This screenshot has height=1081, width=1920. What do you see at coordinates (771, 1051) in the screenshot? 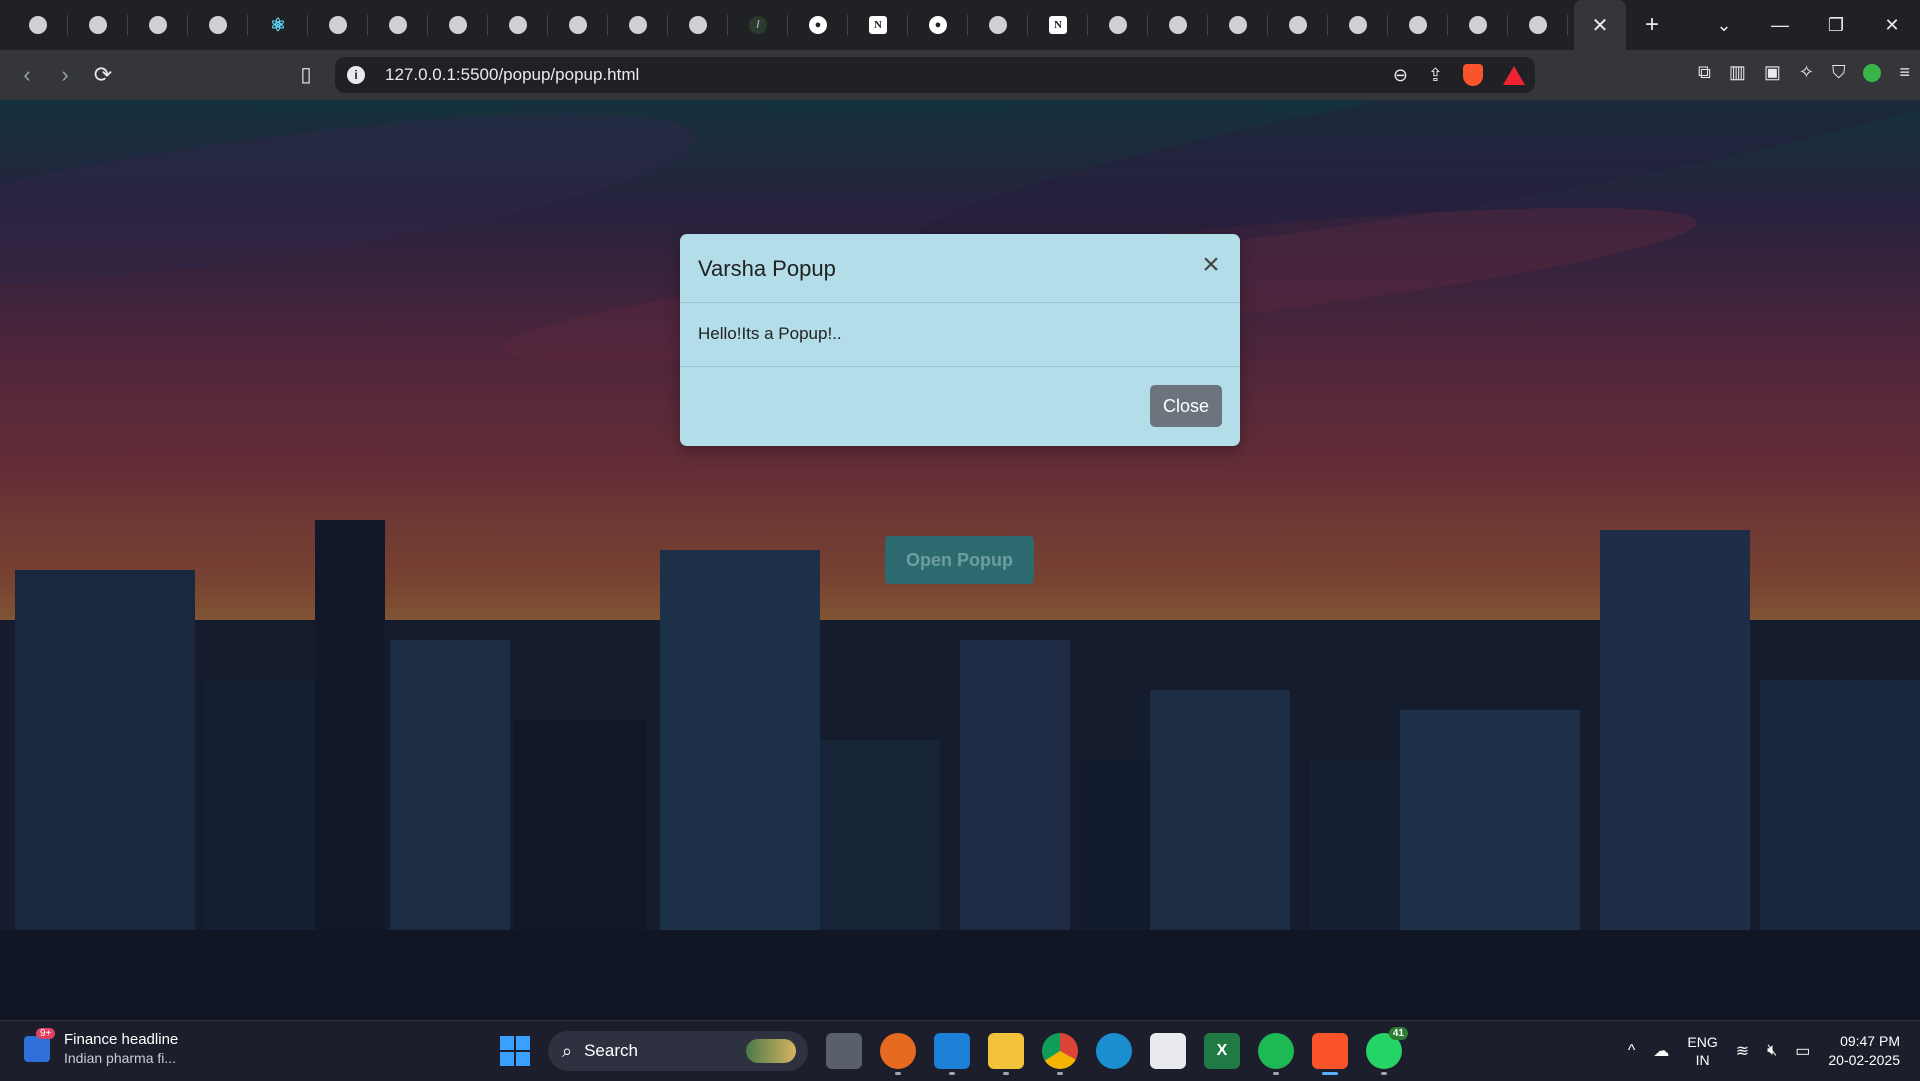
I see `search-highlight-art` at bounding box center [771, 1051].